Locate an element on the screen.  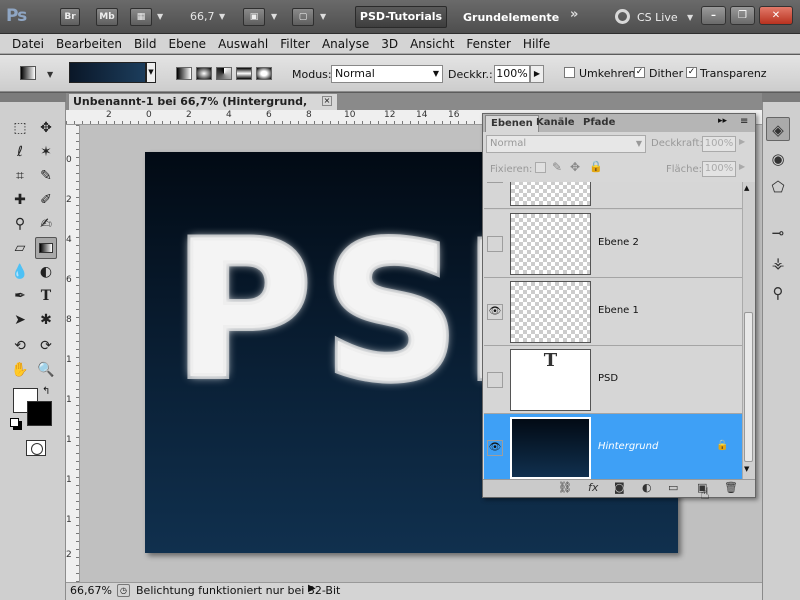
menu-datei: Datei is located at coordinates (22, 44).